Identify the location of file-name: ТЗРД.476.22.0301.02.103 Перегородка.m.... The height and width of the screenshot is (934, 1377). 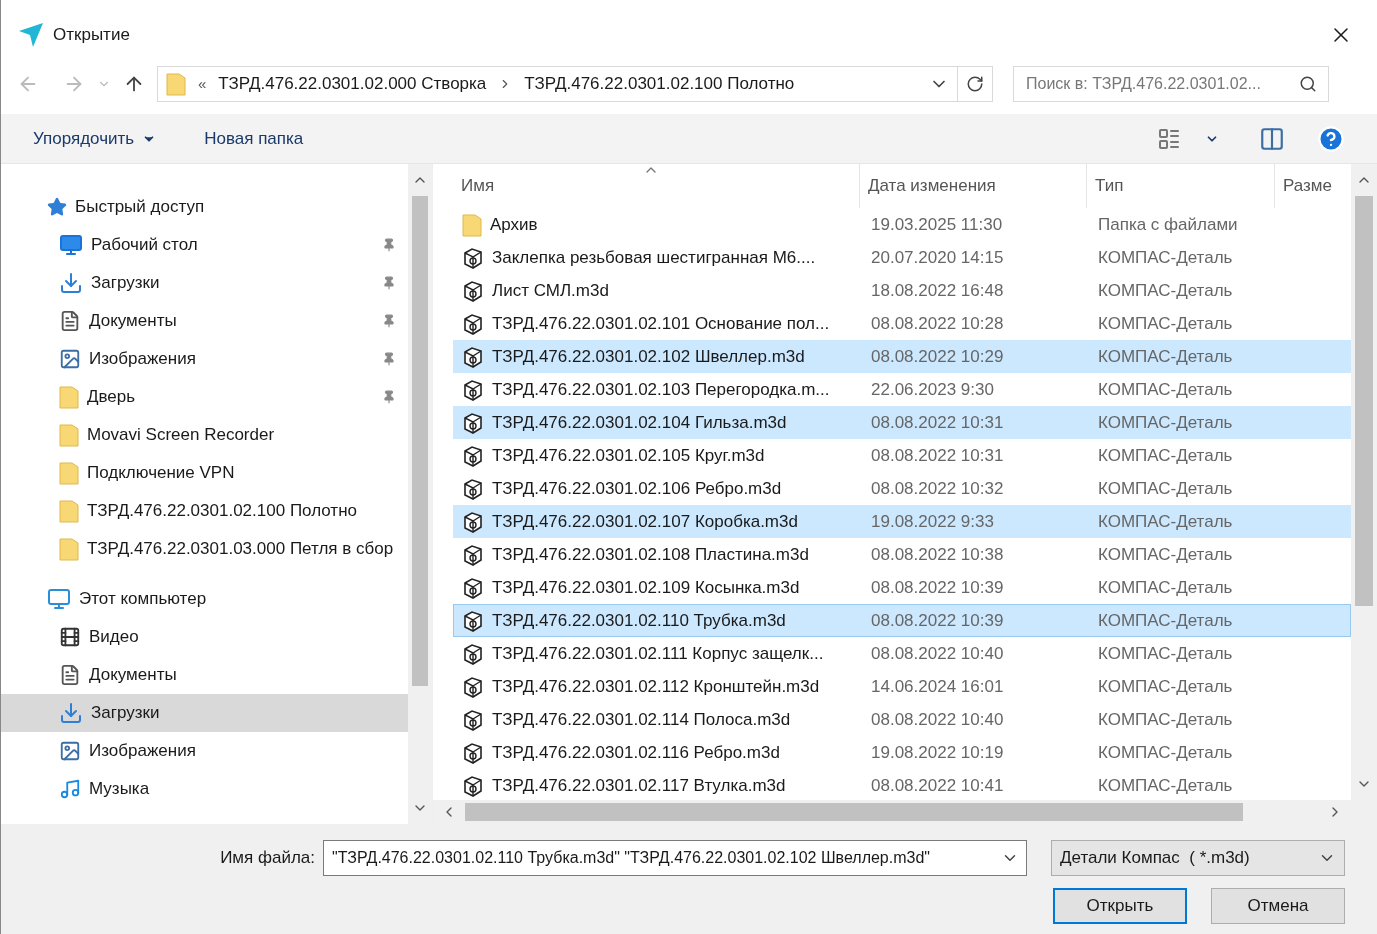
(661, 389).